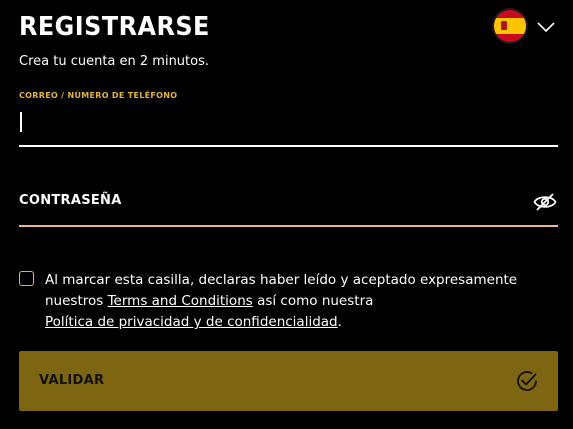 The image size is (573, 429). I want to click on email-field, so click(290, 126).